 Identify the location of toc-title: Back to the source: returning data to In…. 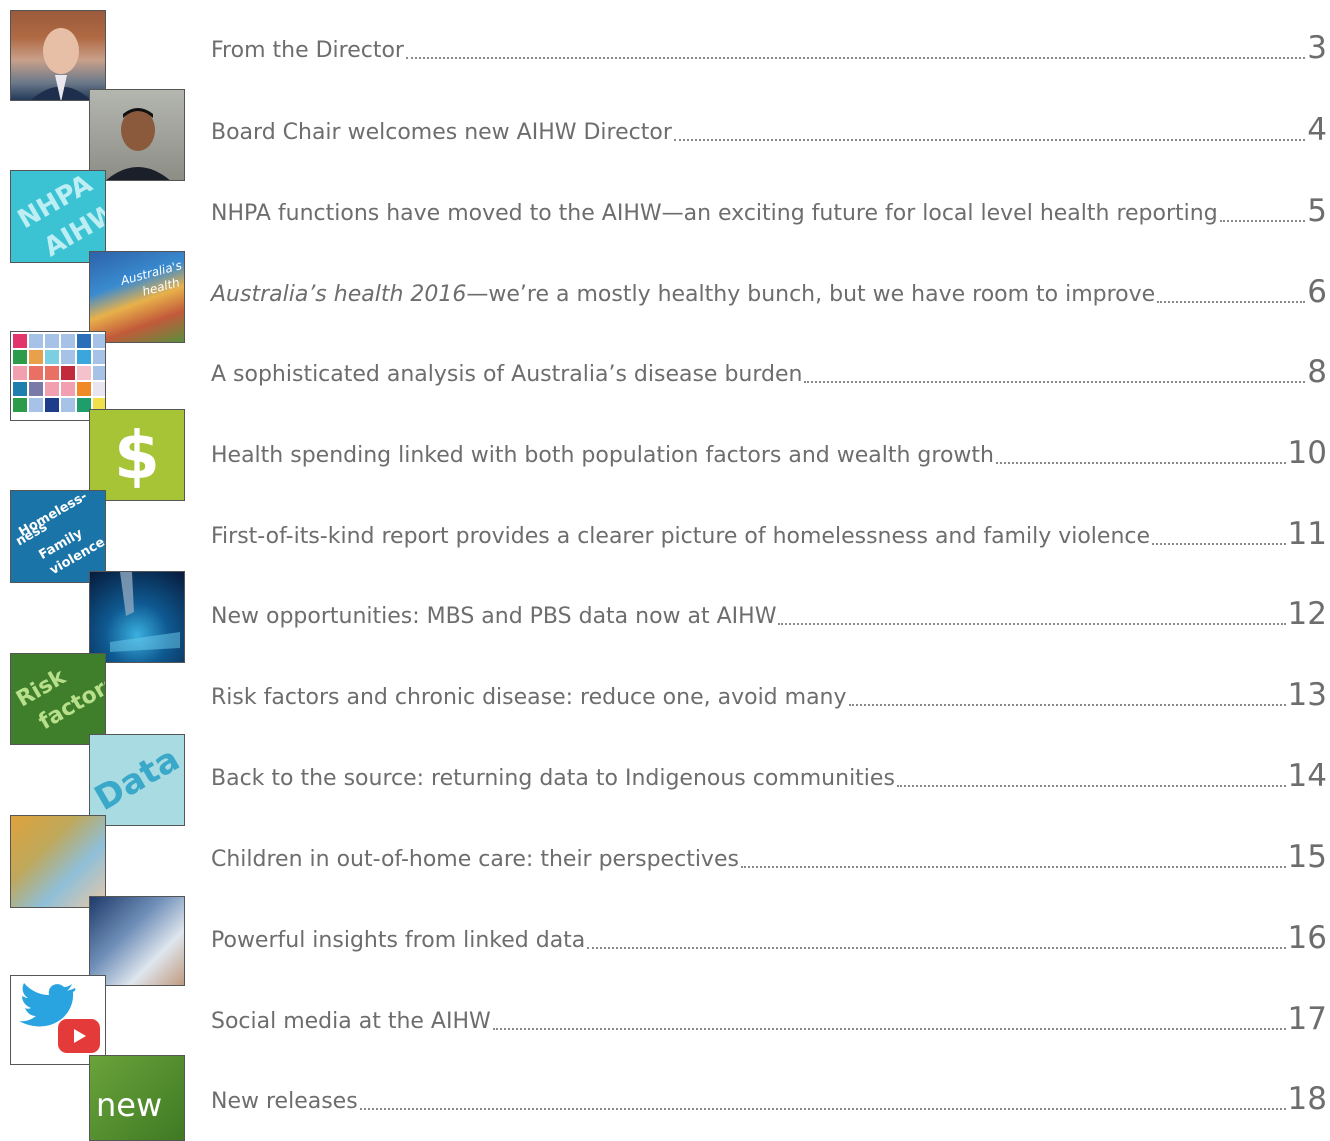
(553, 778).